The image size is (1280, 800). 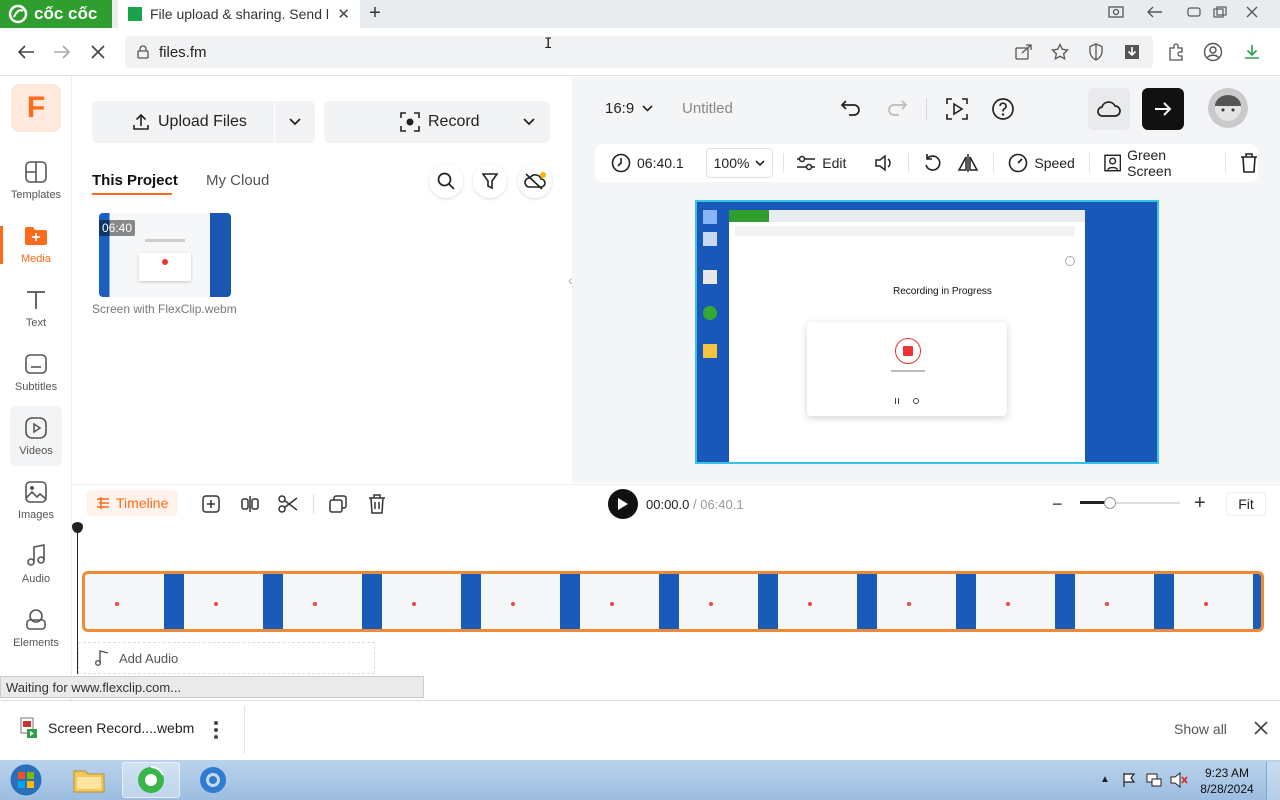 I want to click on help-icon, so click(x=1003, y=109).